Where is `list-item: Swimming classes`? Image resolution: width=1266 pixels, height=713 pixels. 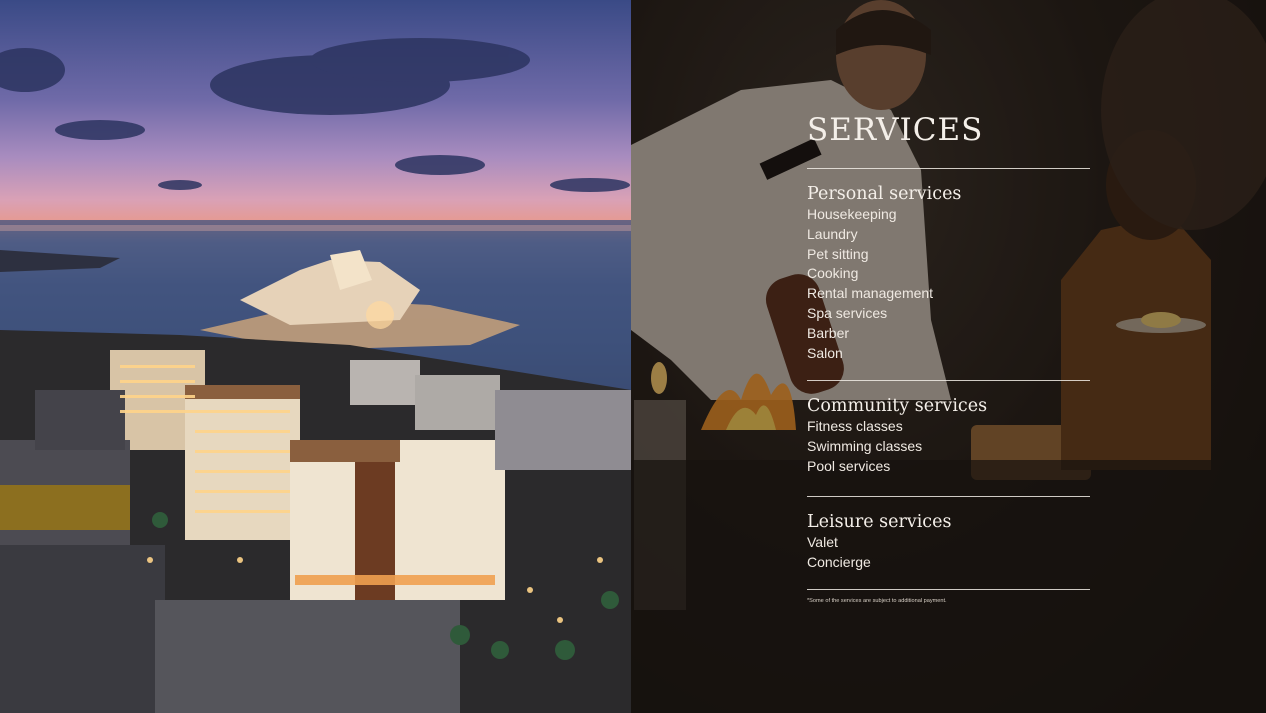 list-item: Swimming classes is located at coordinates (865, 446).